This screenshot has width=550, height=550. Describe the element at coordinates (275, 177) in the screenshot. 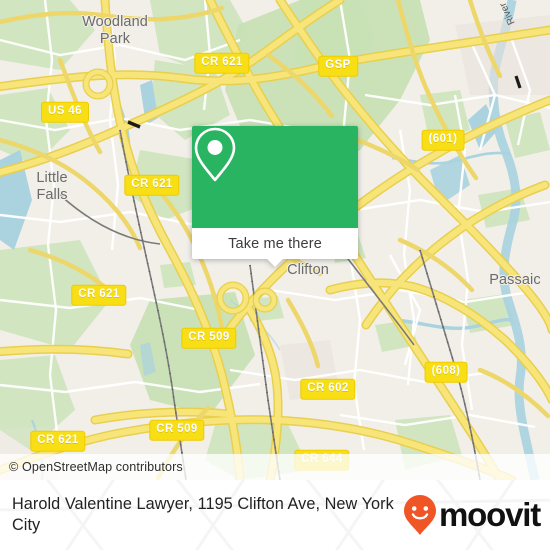

I see `popup-image-panel` at that location.